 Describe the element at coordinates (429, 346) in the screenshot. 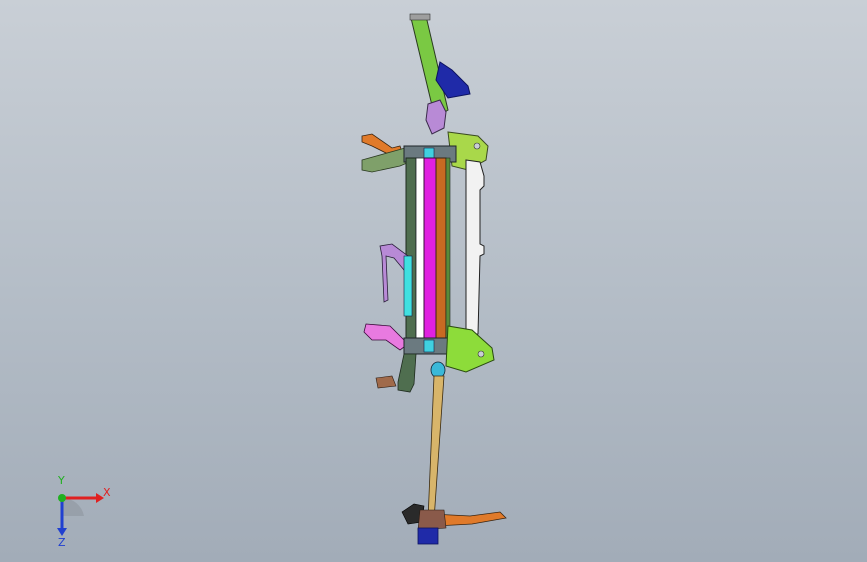

I see `bottom-crossbar-cyan` at that location.